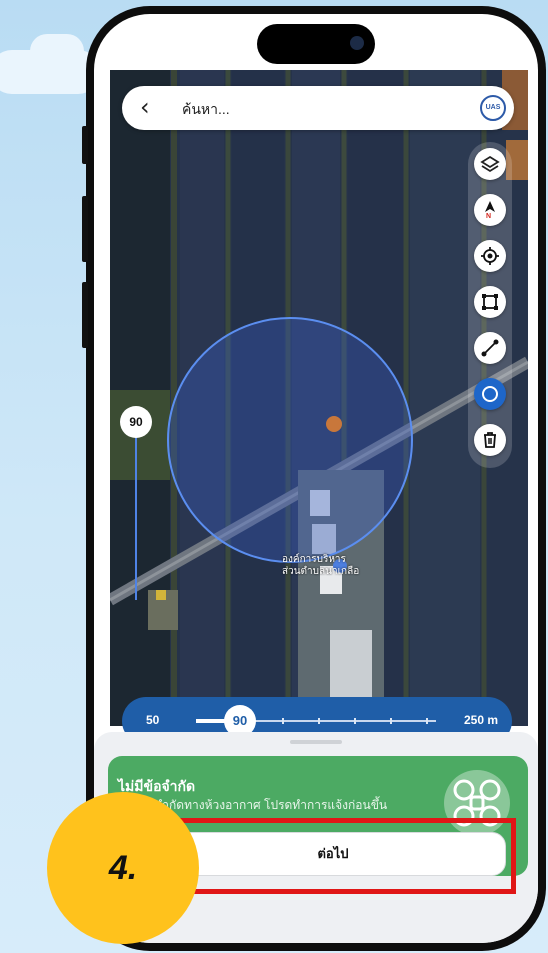  I want to click on compass-button: N, so click(490, 210).